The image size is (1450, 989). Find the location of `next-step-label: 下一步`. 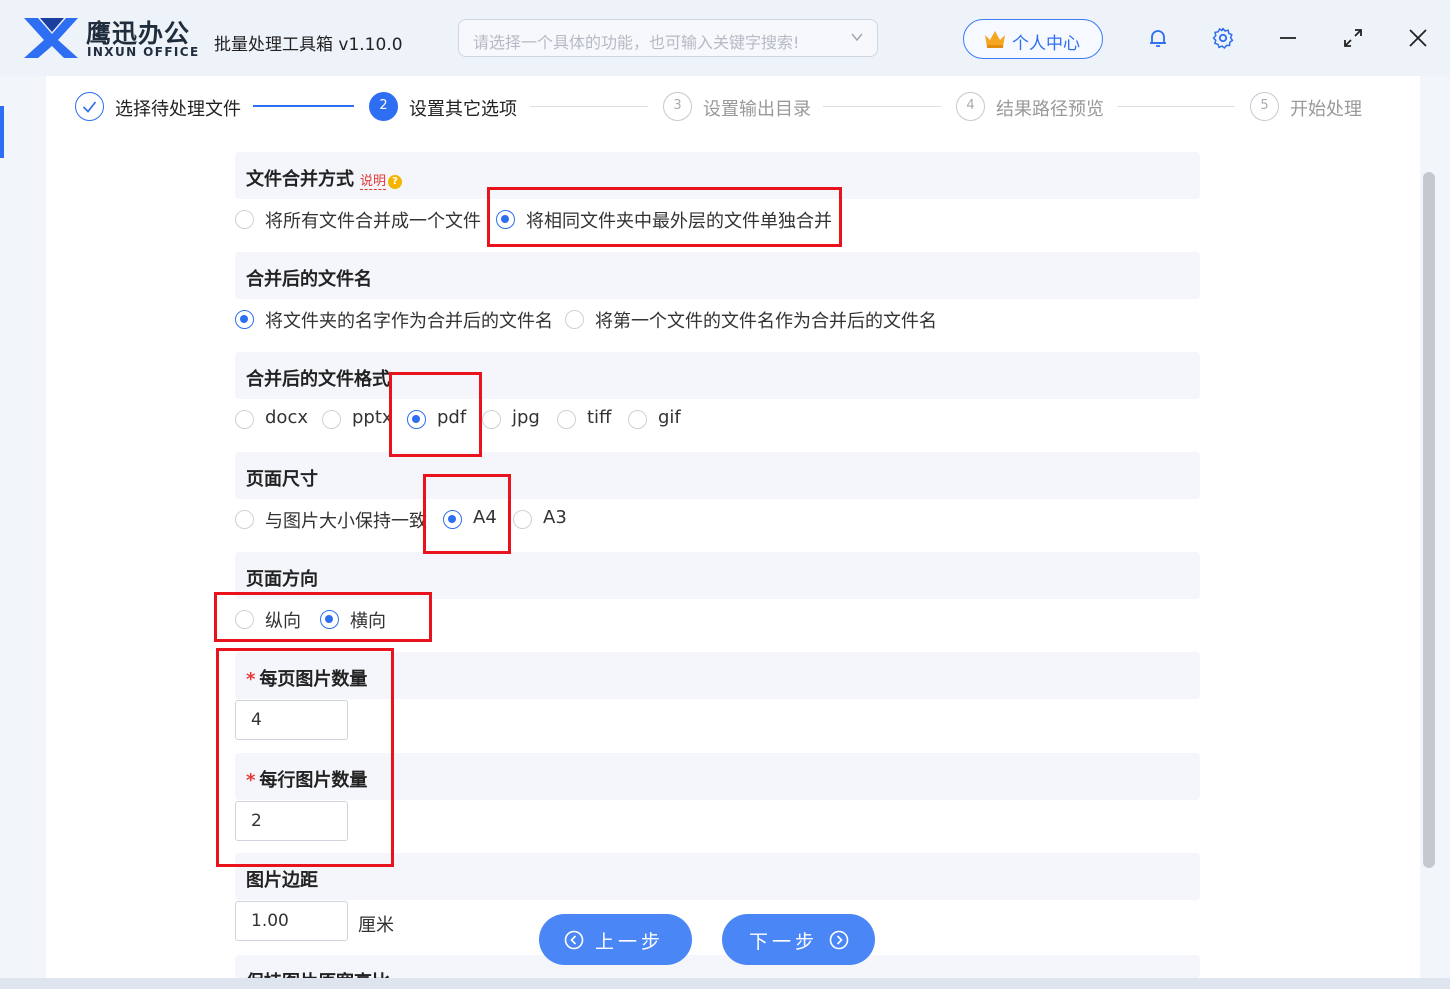

next-step-label: 下一步 is located at coordinates (784, 942).